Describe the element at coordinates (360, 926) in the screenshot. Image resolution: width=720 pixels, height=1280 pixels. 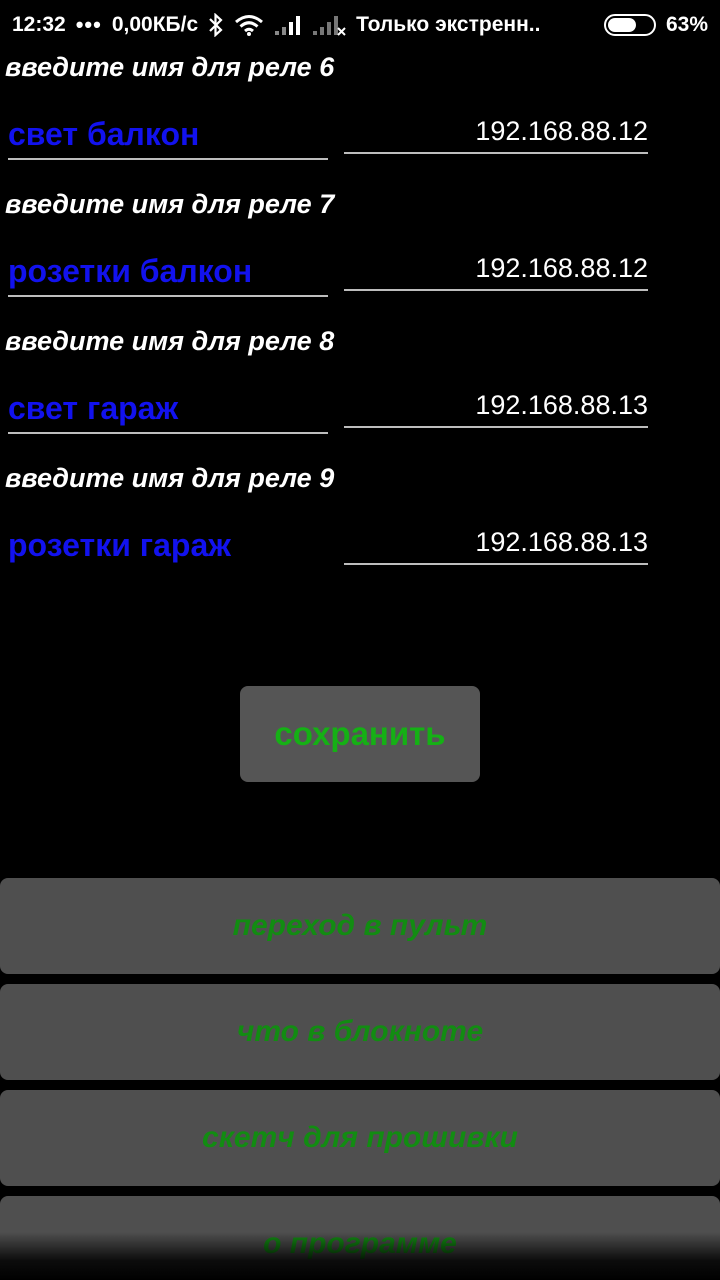
I see `go-to-remote-button: переход в пульт` at that location.